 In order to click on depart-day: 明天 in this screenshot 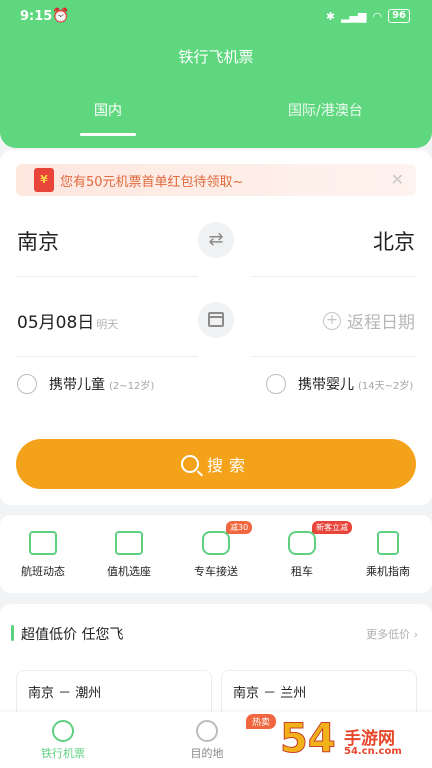, I will do `click(107, 324)`.